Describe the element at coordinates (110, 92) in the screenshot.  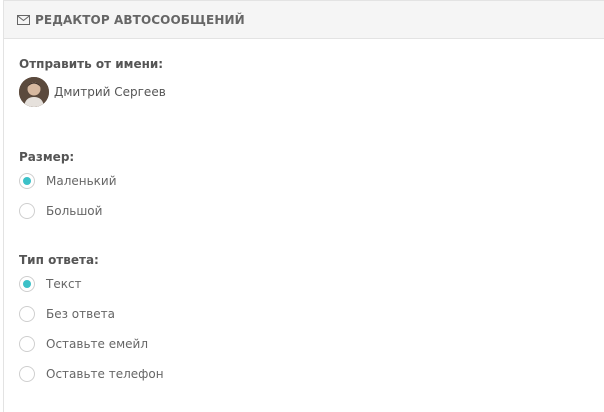
I see `sender-name: Дмитрий Сергеев` at that location.